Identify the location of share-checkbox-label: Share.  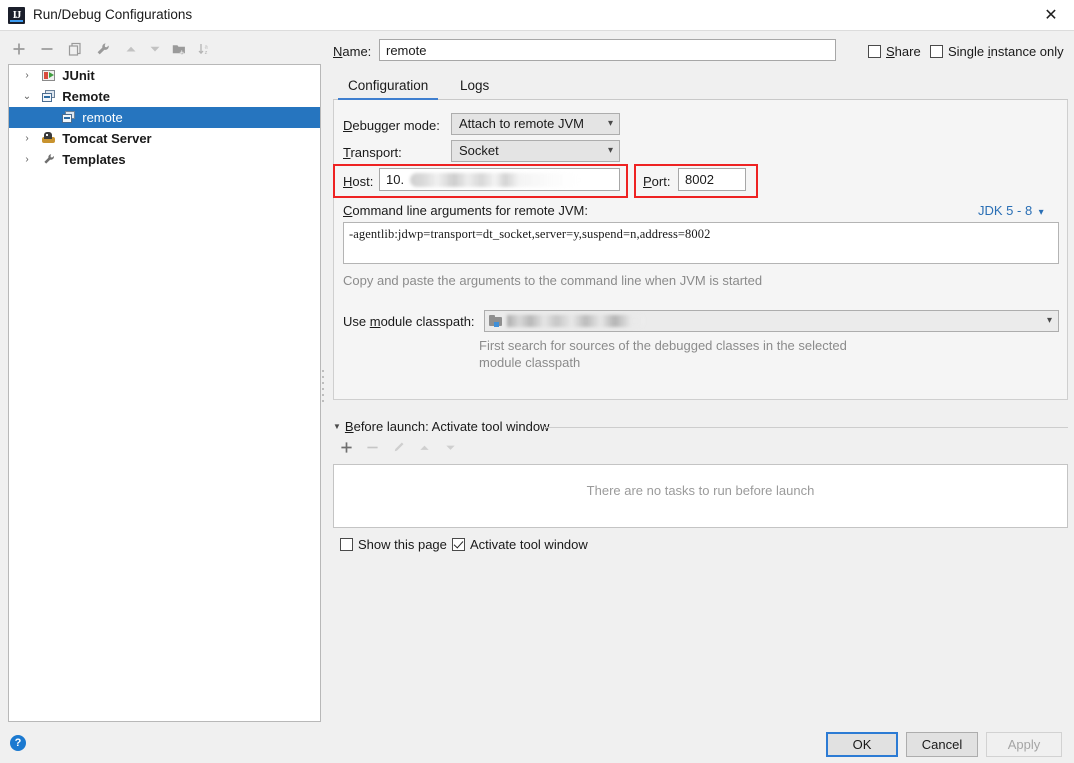
(903, 51).